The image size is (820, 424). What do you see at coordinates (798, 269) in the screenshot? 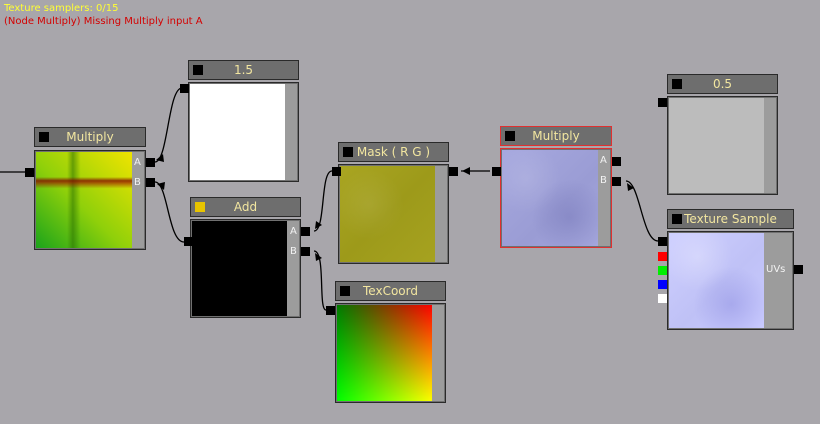
I see `input-pin-uvs` at bounding box center [798, 269].